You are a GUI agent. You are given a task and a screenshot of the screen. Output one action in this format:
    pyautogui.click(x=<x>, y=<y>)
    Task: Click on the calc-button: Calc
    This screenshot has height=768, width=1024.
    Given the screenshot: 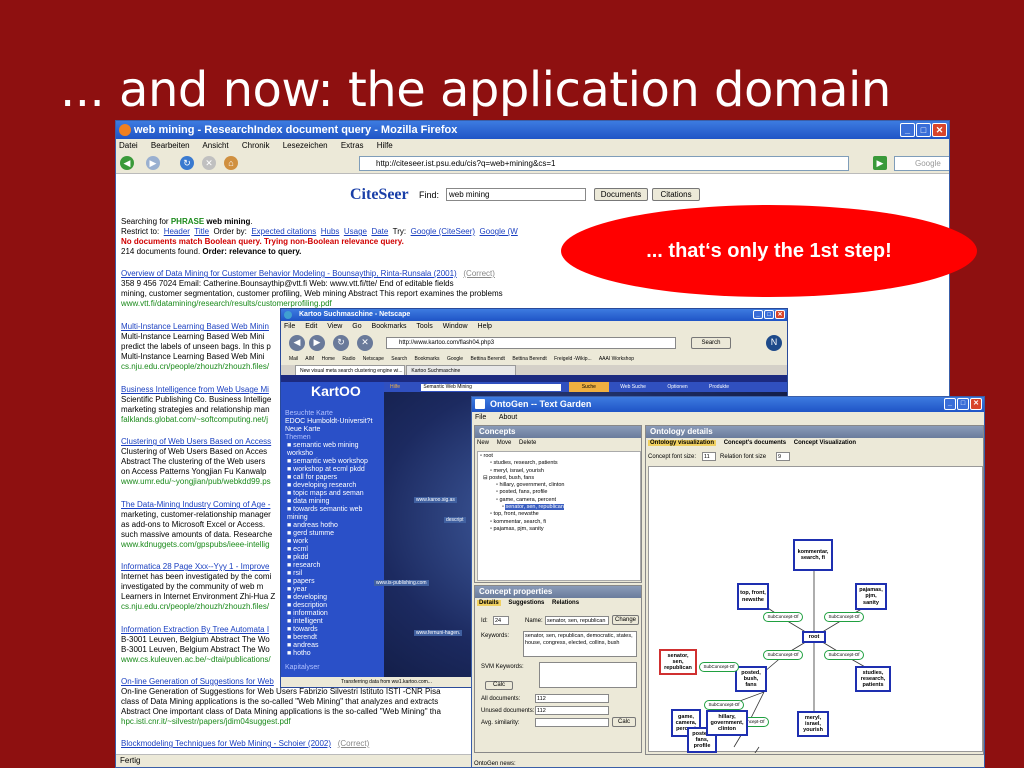 What is the action you would take?
    pyautogui.click(x=499, y=685)
    